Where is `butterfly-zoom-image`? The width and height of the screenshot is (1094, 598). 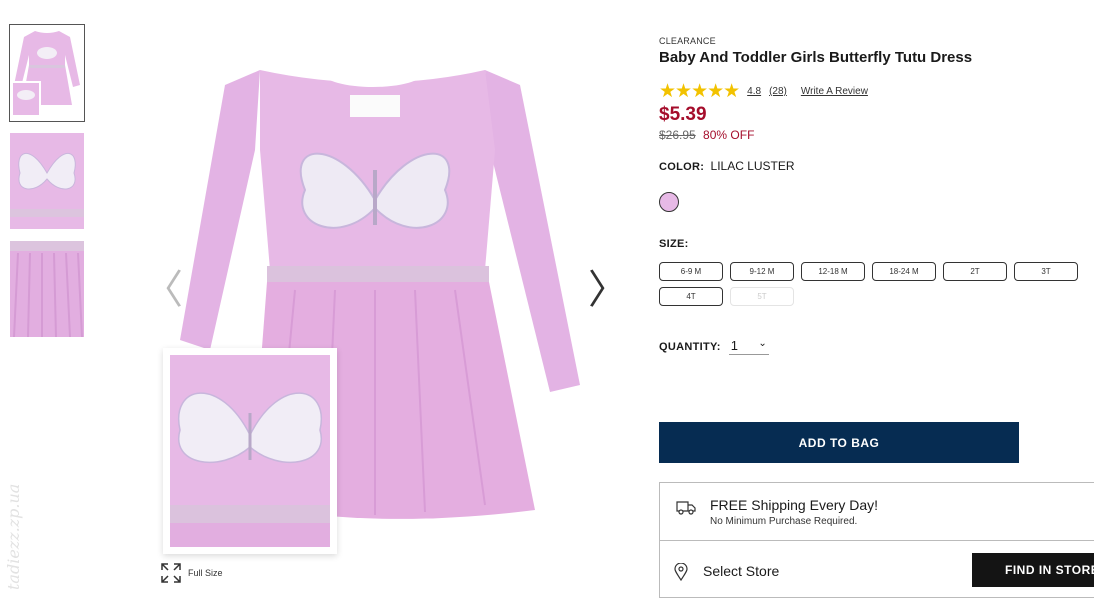 butterfly-zoom-image is located at coordinates (250, 451).